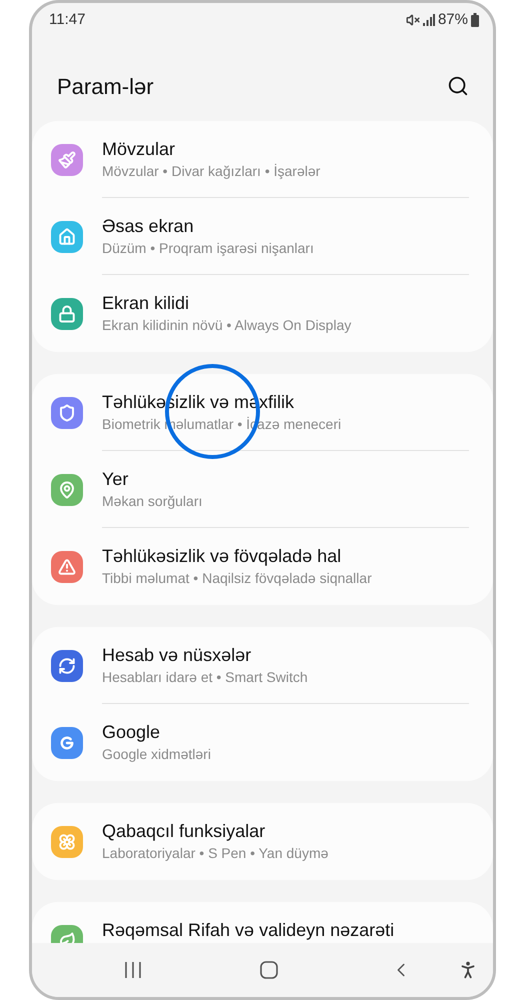 The width and height of the screenshot is (525, 1000). Describe the element at coordinates (177, 655) in the screenshot. I see `item-title: Hesab və nüsxələr` at that location.